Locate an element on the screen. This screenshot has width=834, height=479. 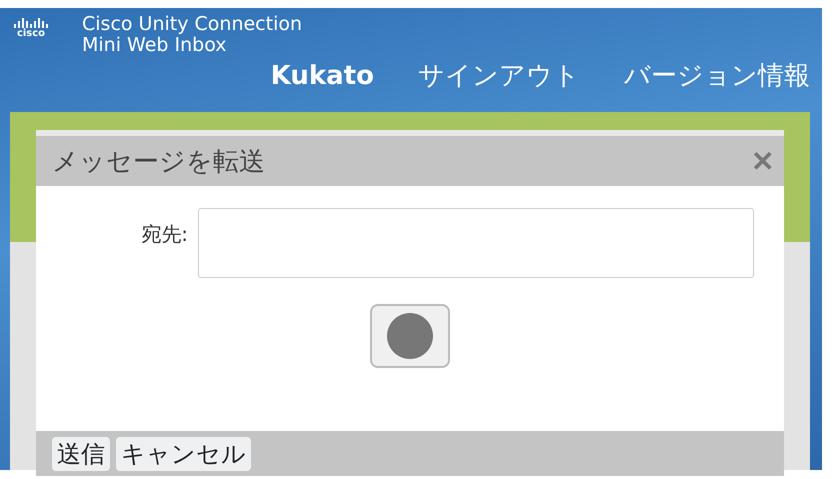
dialog-button: 送信 is located at coordinates (81, 453).